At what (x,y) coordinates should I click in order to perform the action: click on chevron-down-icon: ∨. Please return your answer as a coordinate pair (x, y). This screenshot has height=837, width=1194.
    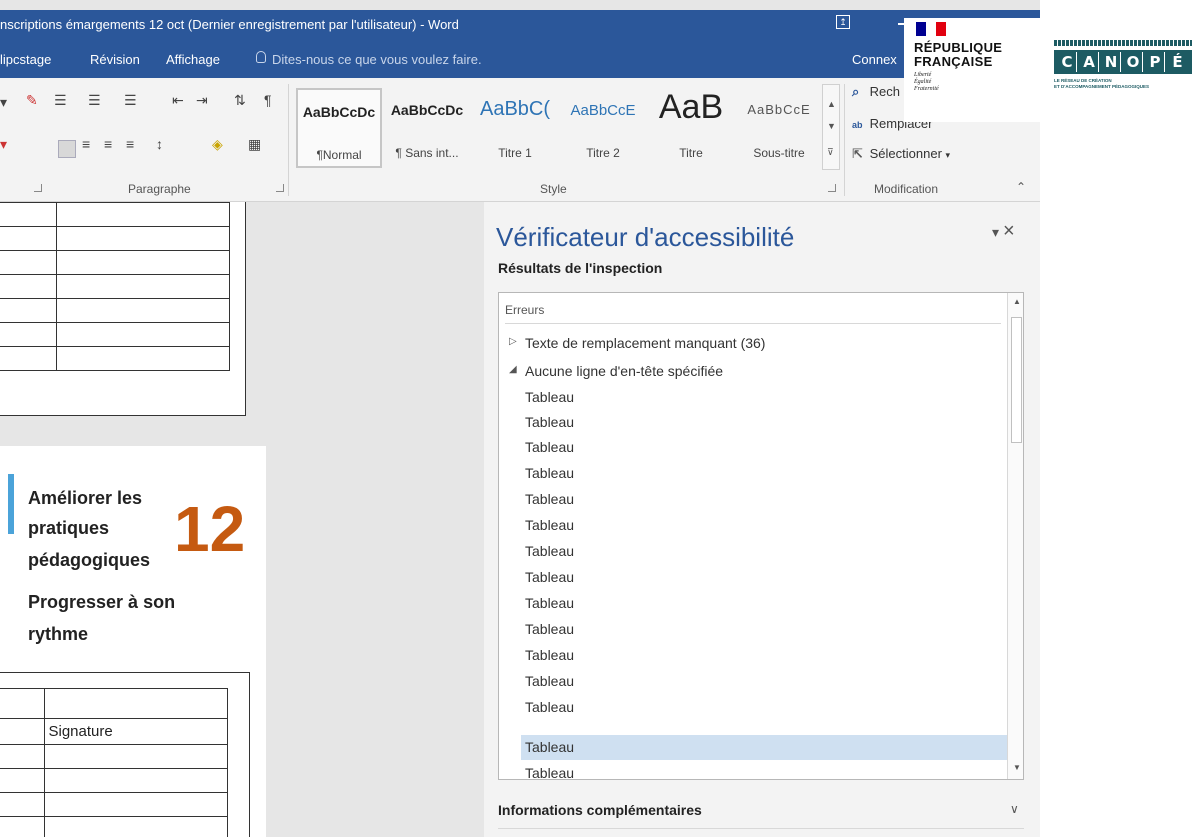
    Looking at the image, I should click on (1014, 809).